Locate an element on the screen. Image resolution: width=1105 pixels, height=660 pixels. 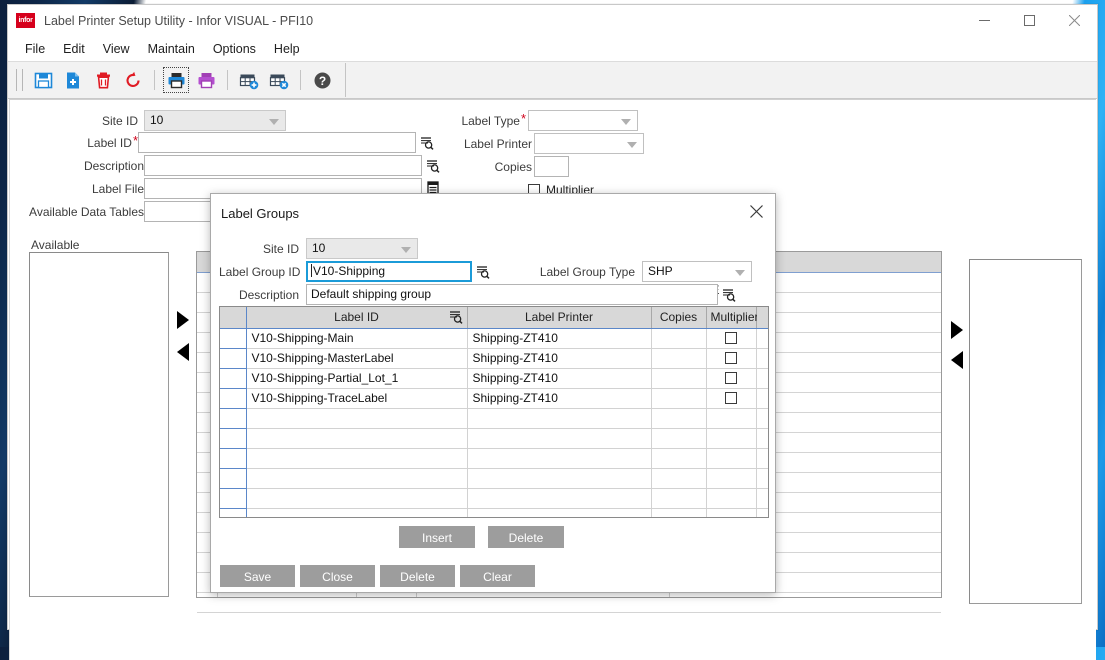
close-button: Close is located at coordinates (337, 576).